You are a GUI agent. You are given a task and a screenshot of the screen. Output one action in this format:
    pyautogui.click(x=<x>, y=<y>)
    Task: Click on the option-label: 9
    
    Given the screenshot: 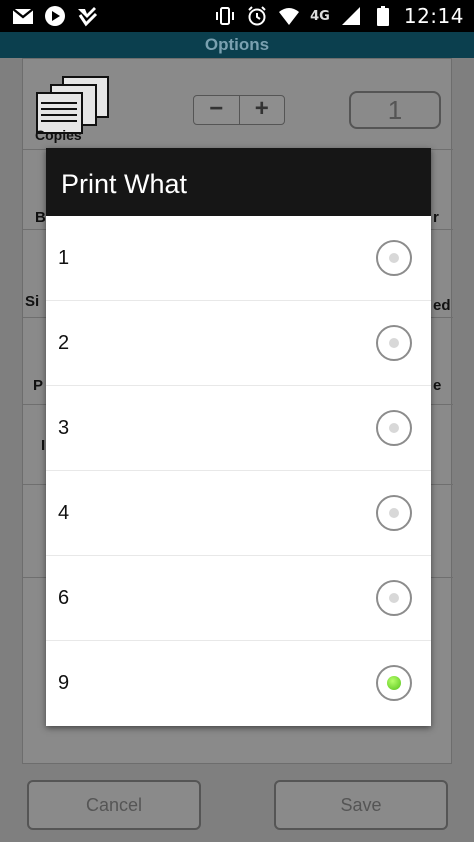 What is the action you would take?
    pyautogui.click(x=64, y=683)
    